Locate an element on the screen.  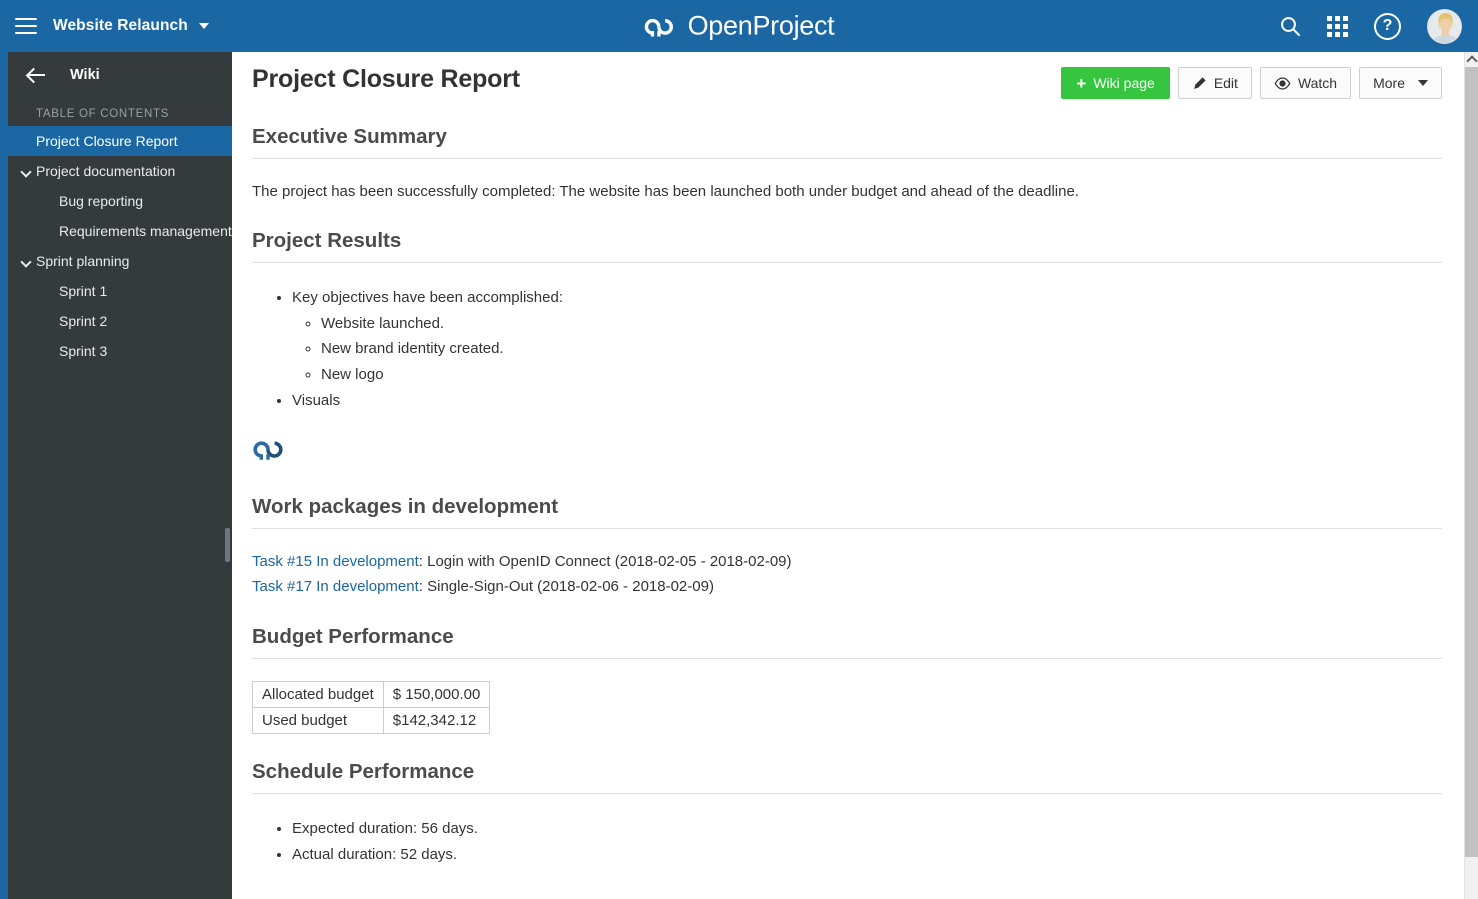
hamburger-icon is located at coordinates (26, 26).